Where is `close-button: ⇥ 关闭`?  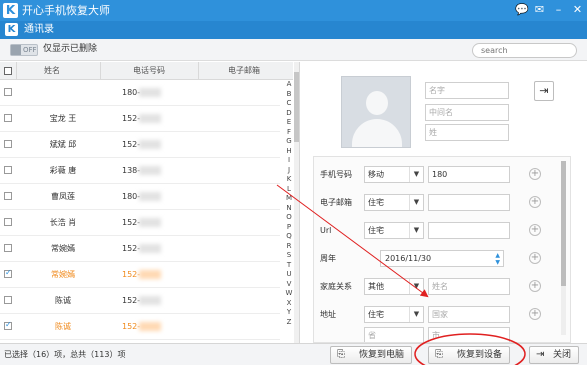 close-button: ⇥ 关闭 is located at coordinates (554, 355).